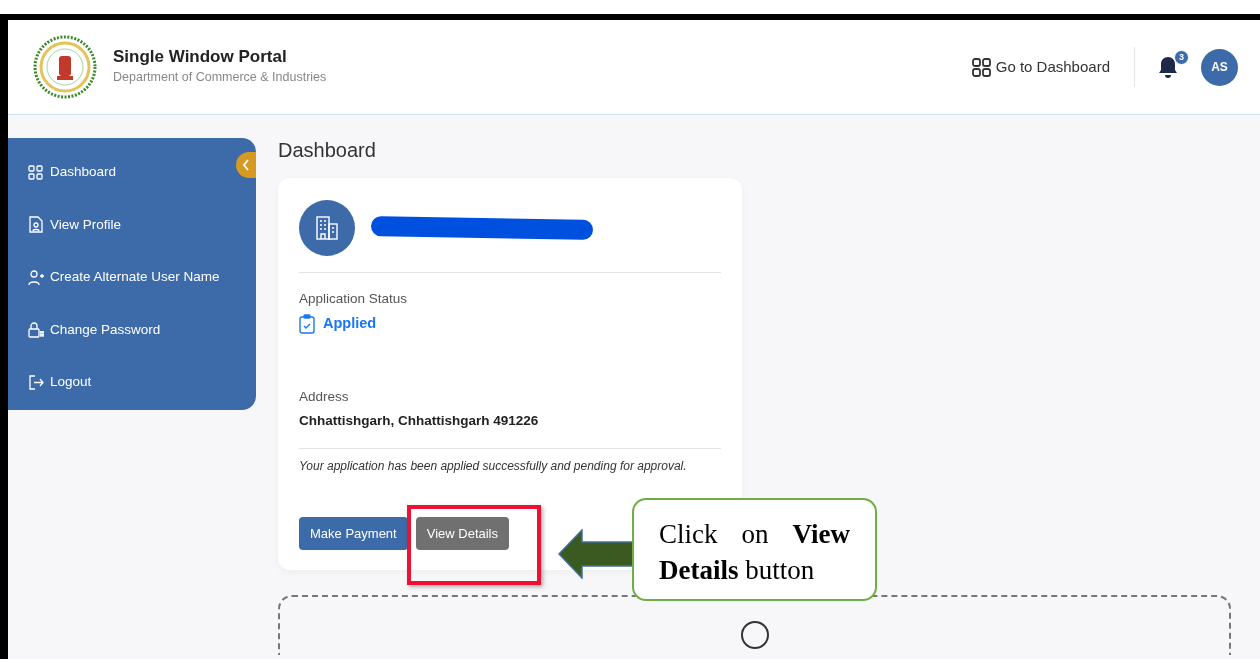  I want to click on go-to-dashboard-link: Go to Dashboard, so click(1040, 67).